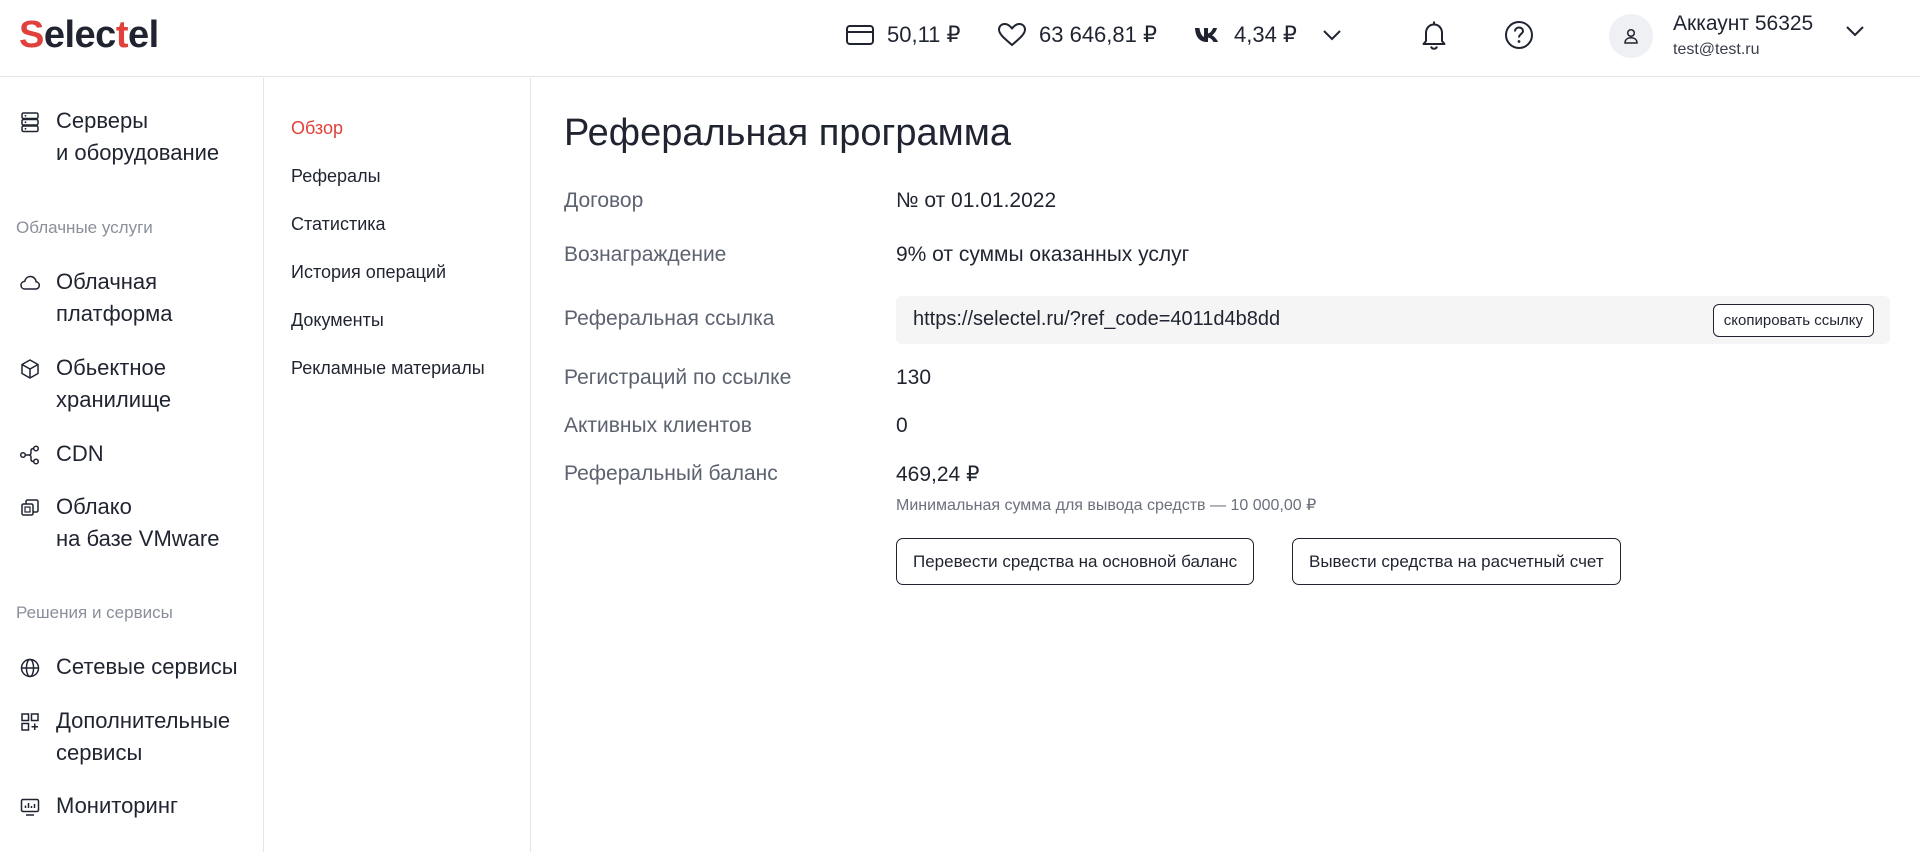 The height and width of the screenshot is (852, 1920). I want to click on copy-link-button: скопировать ссылку, so click(1793, 320).